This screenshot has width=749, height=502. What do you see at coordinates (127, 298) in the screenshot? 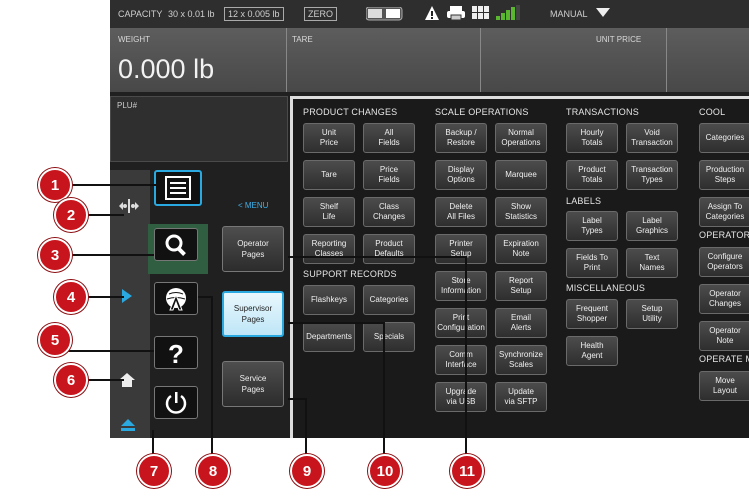
I see `expand-arrow-icon` at bounding box center [127, 298].